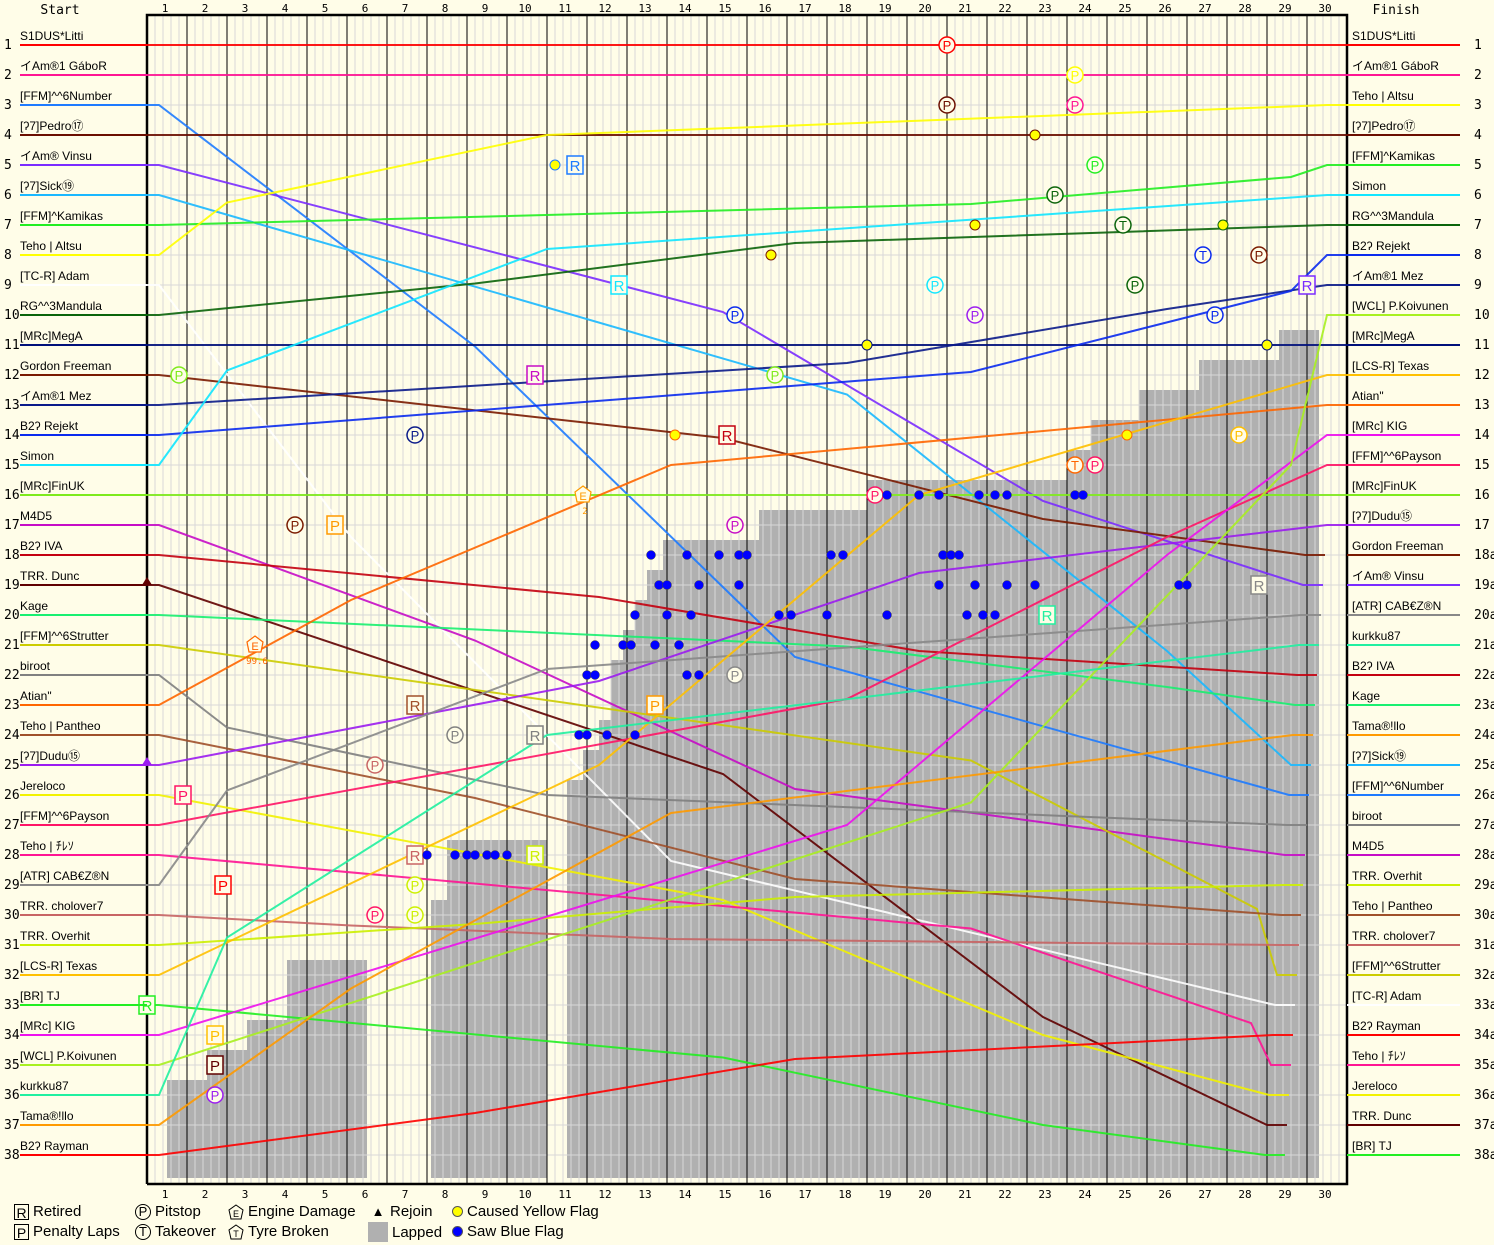  I want to click on lap-tick-label-bottom: 5, so click(325, 1194).